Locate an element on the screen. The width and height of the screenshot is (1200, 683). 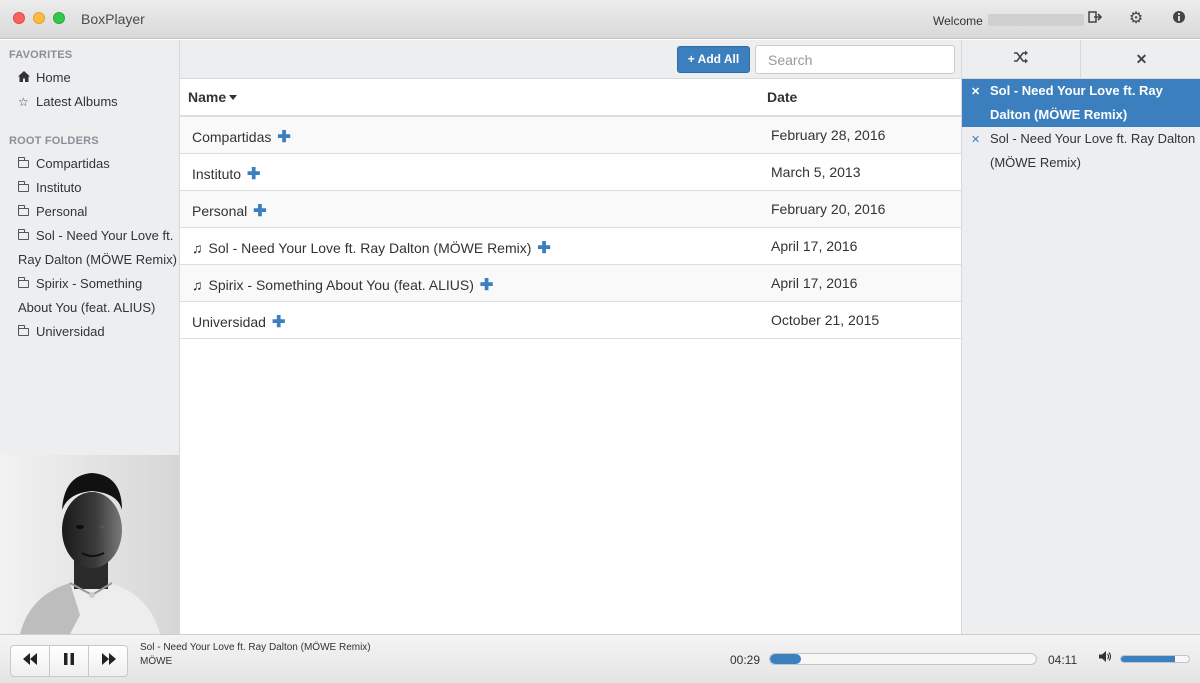
album-art is located at coordinates (90, 544).